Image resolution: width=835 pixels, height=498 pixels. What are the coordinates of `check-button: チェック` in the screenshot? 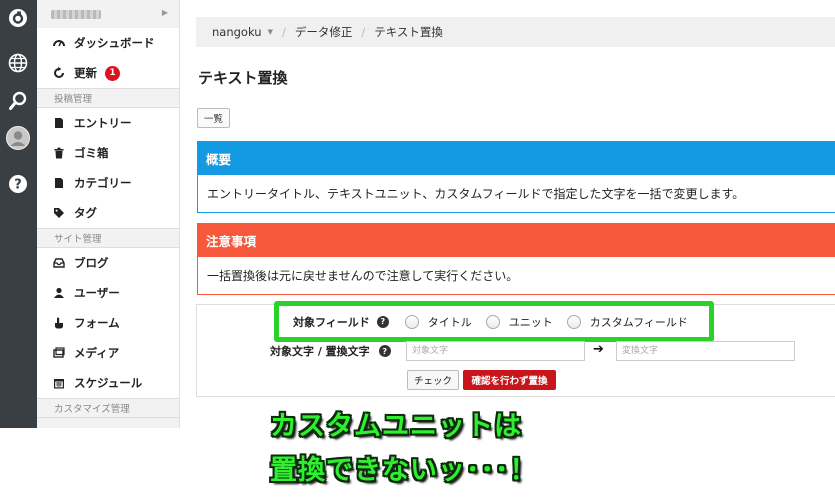 It's located at (433, 380).